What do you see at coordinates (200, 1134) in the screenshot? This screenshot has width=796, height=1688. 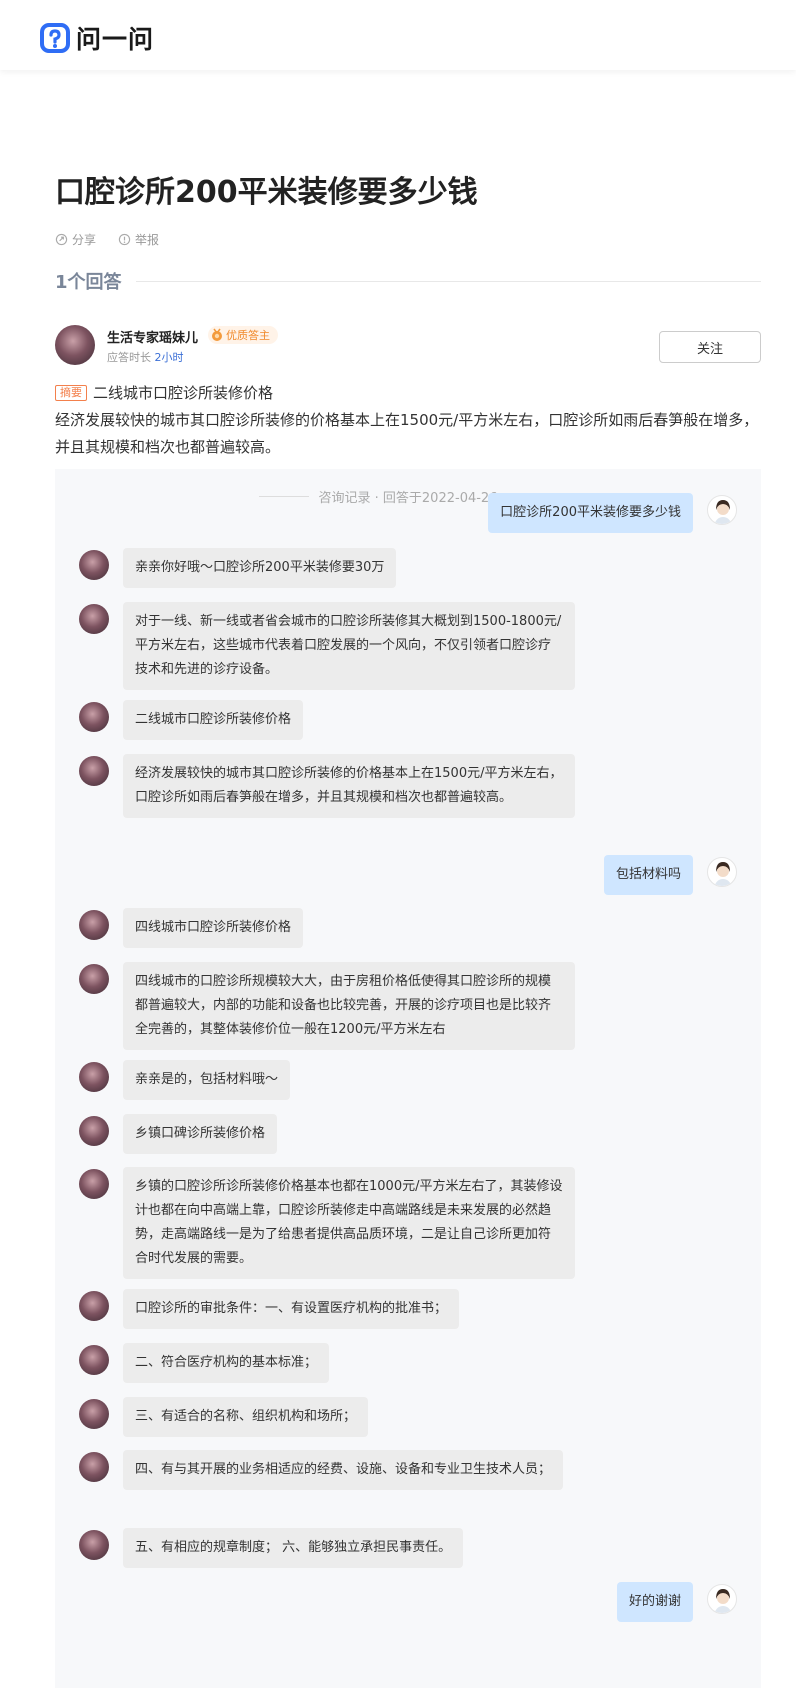 I see `expert-message-bubble: 乡镇口碑诊所装修价格` at bounding box center [200, 1134].